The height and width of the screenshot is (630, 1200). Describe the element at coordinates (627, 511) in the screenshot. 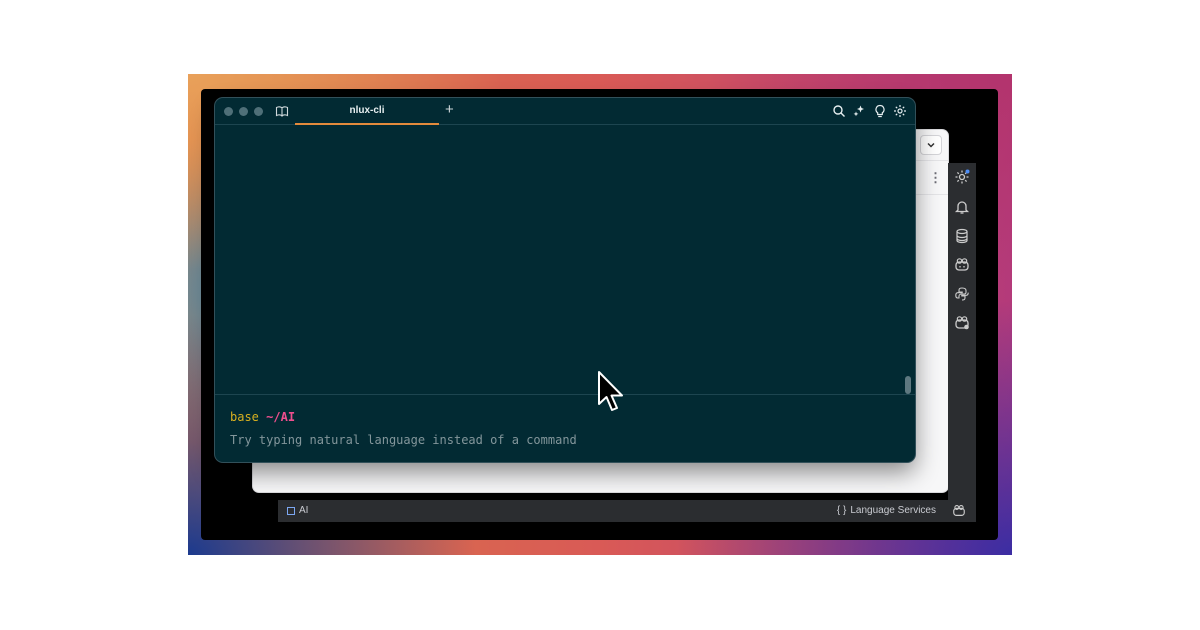

I see `status-bar: AI { } Language Services` at that location.